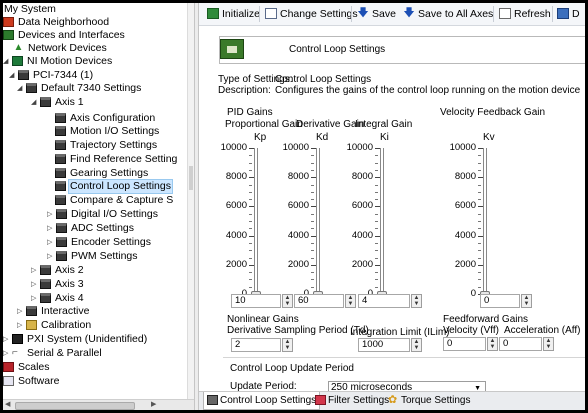  What do you see at coordinates (107, 131) in the screenshot?
I see `tree-item: Motion I/O Settings` at bounding box center [107, 131].